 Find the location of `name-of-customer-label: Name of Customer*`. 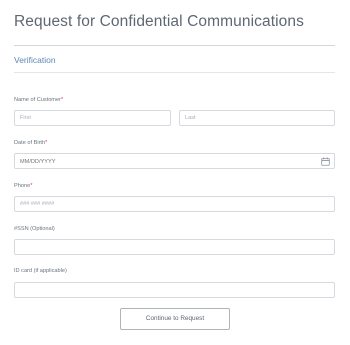

name-of-customer-label: Name of Customer* is located at coordinates (38, 100).